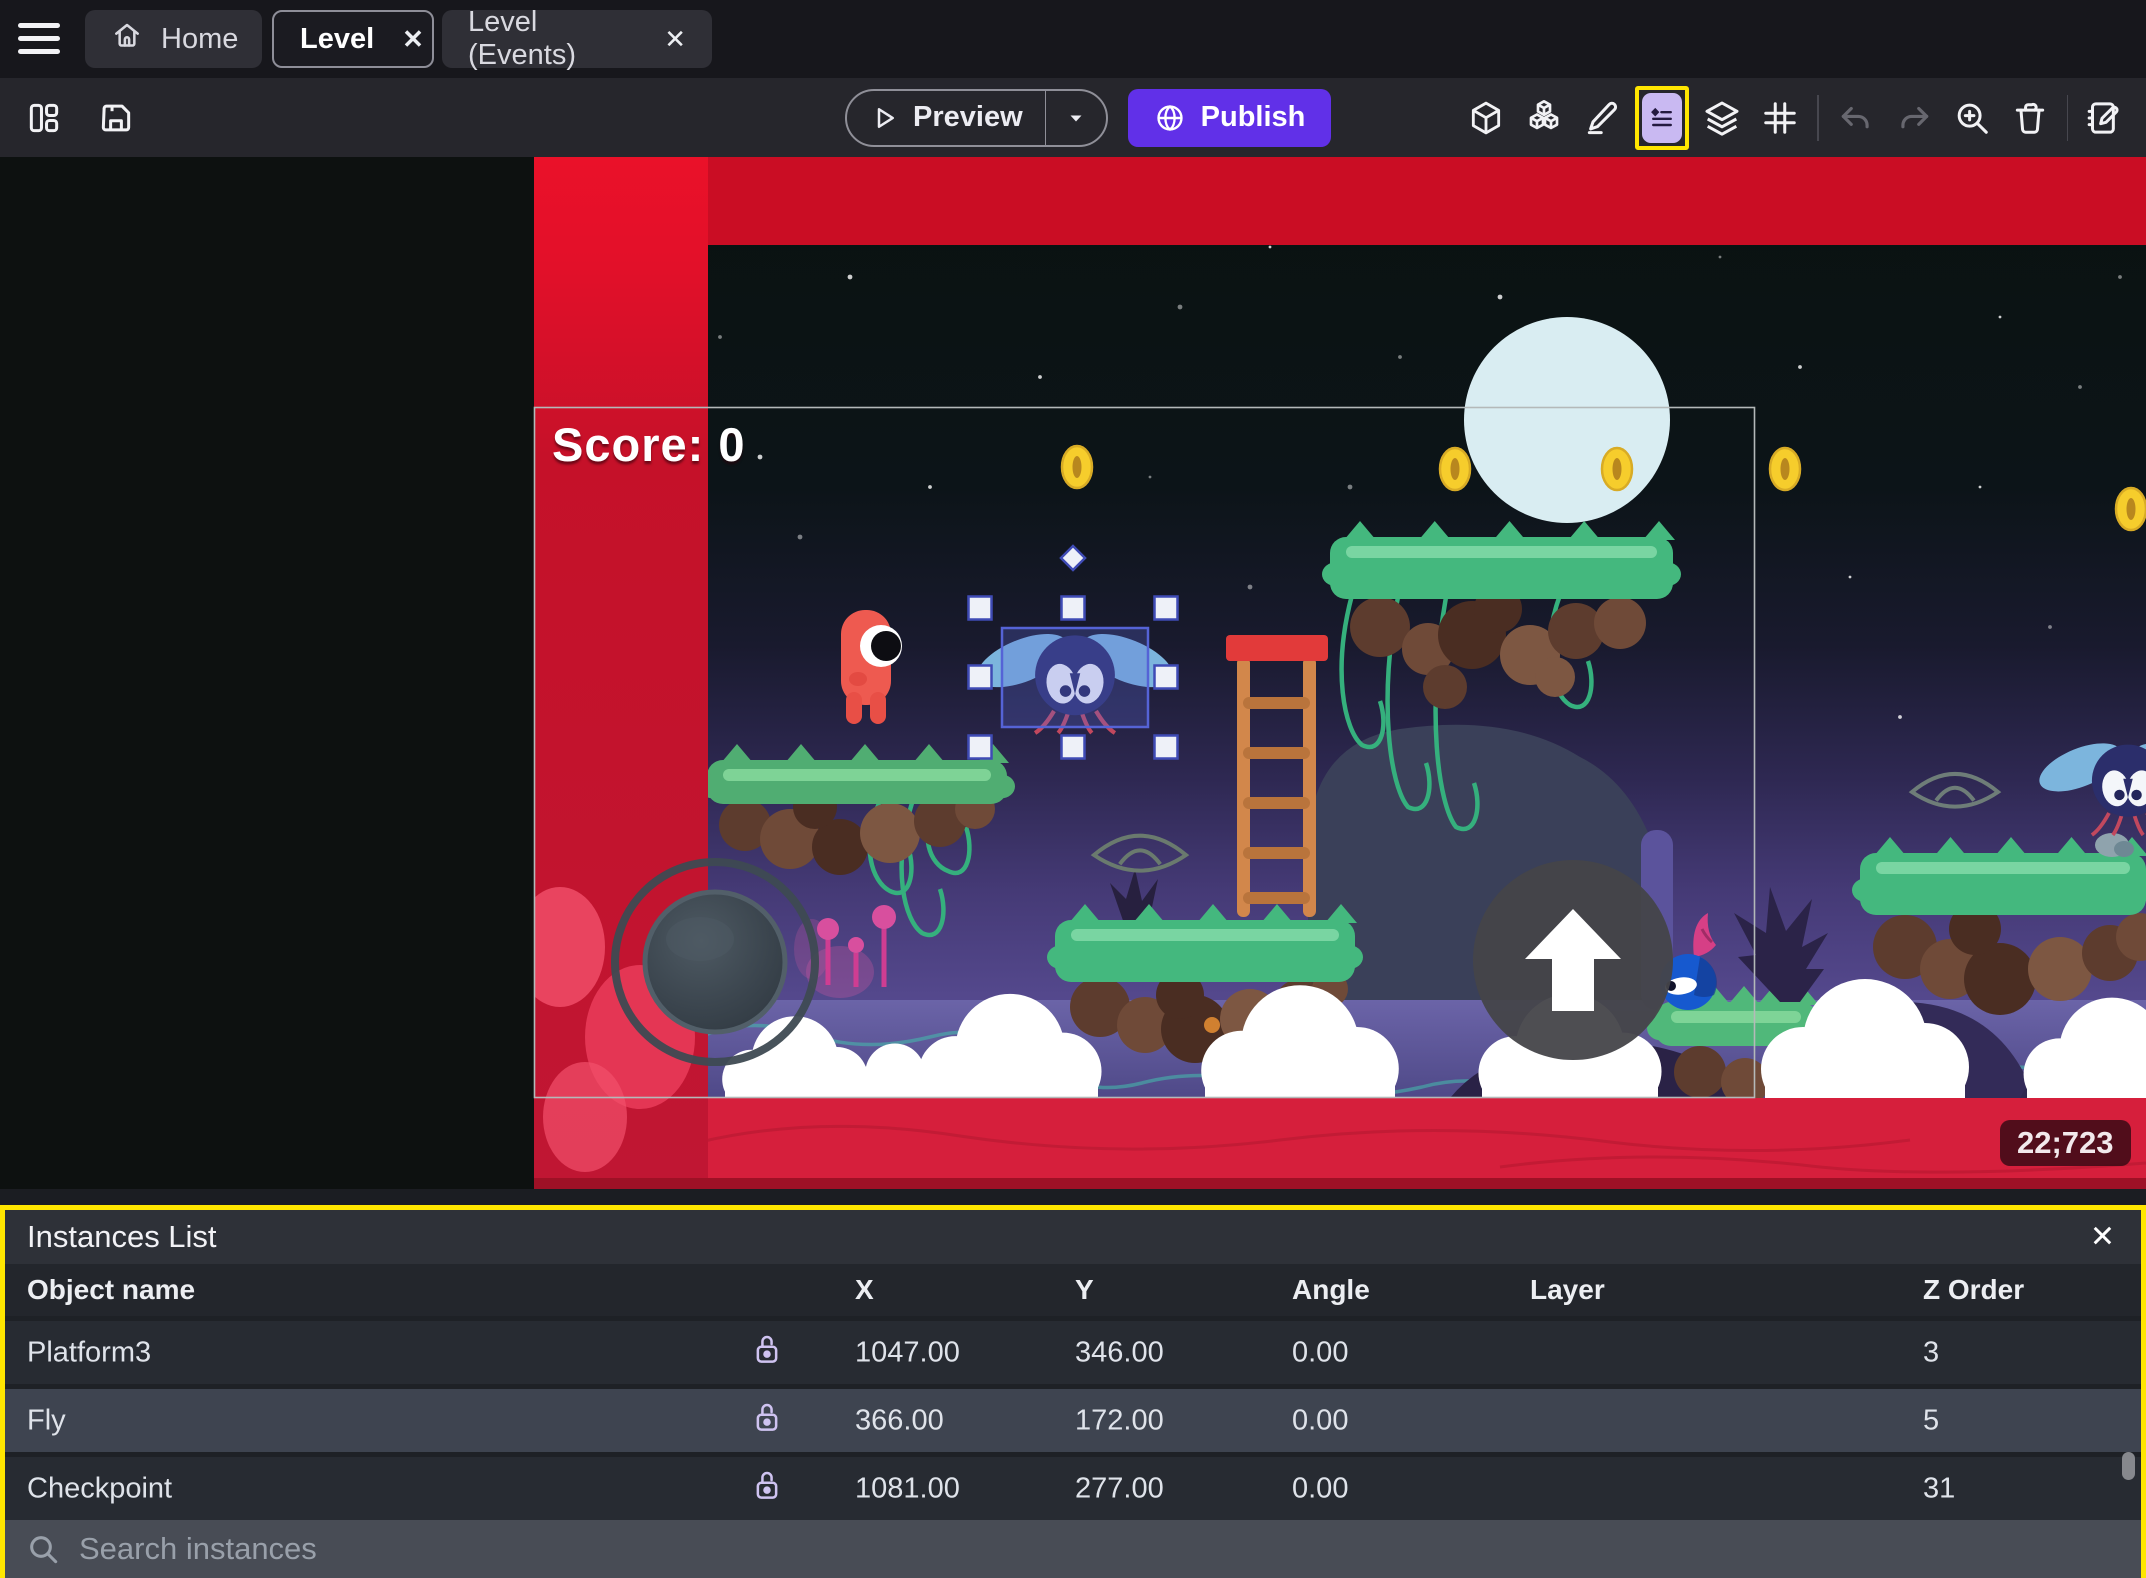 This screenshot has width=2146, height=1578. What do you see at coordinates (1073, 1290) in the screenshot?
I see `instances-table-header: Object name X Y Angle Layer Z Order` at bounding box center [1073, 1290].